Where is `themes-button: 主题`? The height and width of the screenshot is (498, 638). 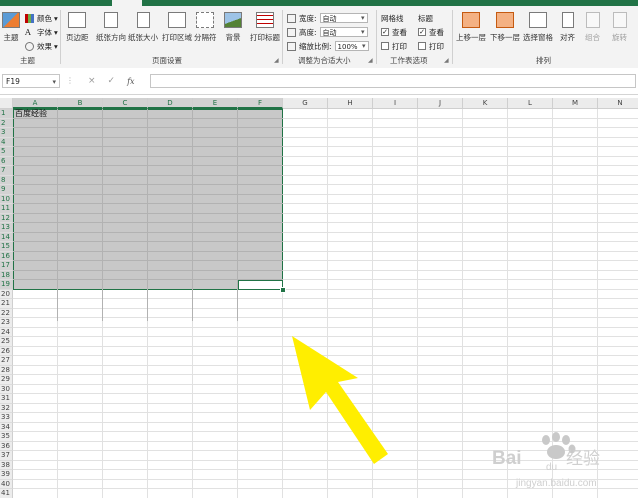 themes-button: 主题 is located at coordinates (11, 27).